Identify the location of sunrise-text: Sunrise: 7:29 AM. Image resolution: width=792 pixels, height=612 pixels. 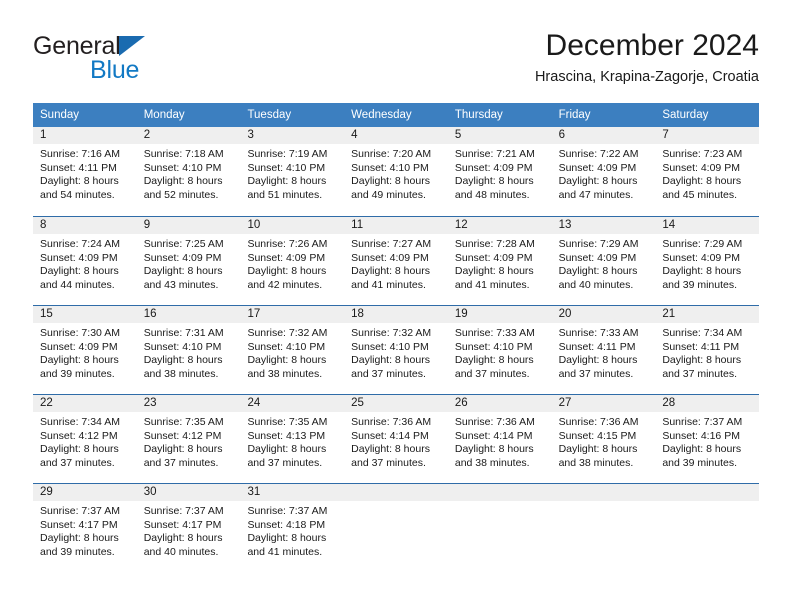
(702, 244).